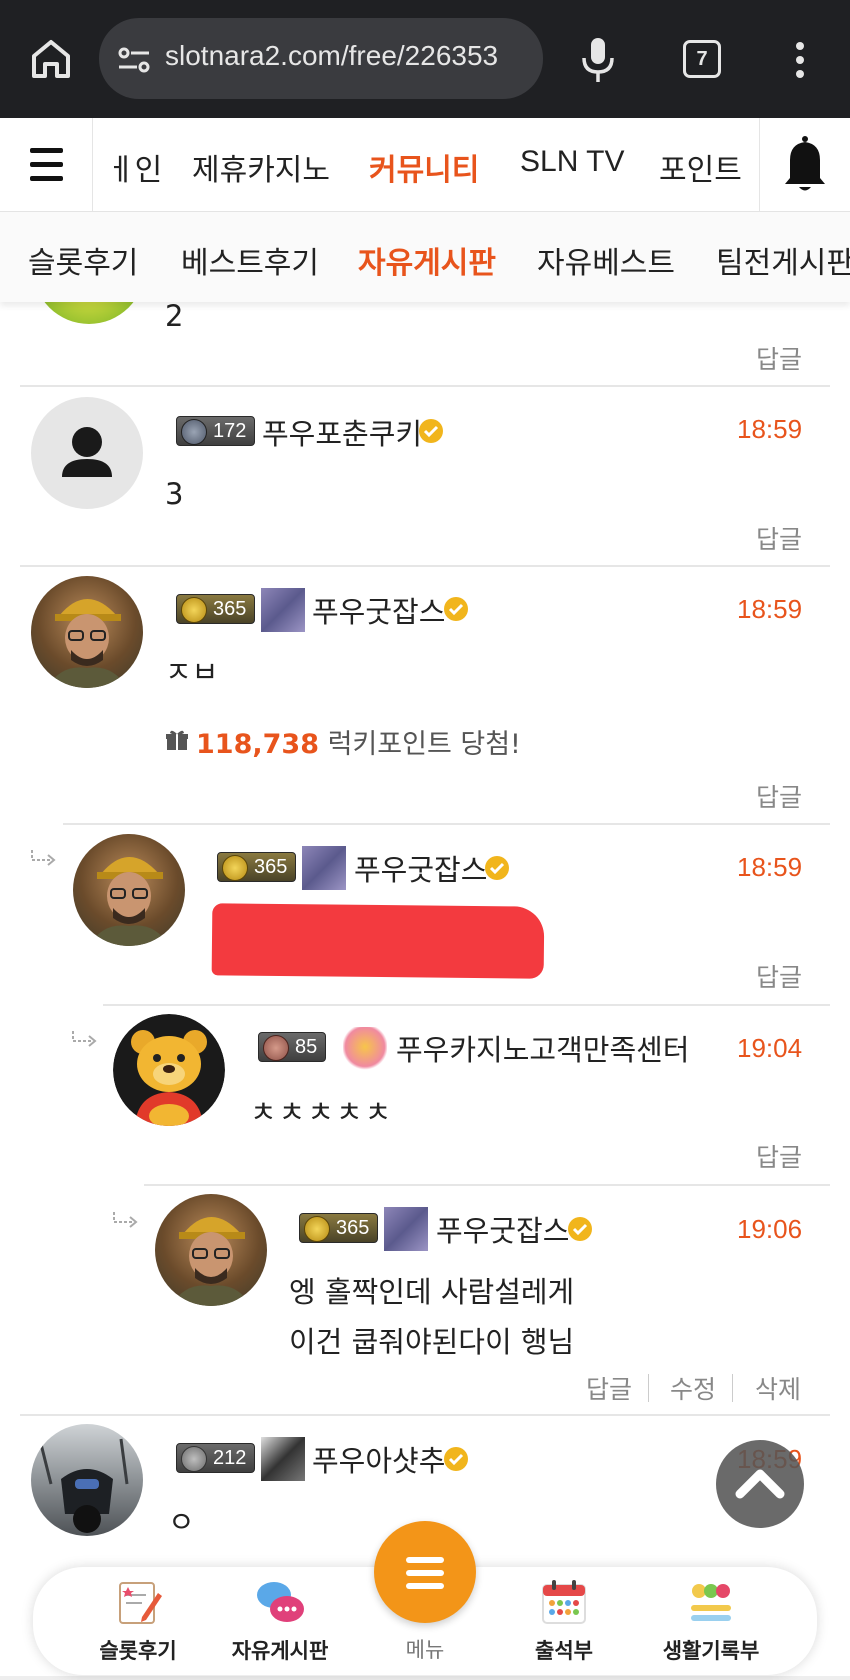 The image size is (850, 1680). What do you see at coordinates (140, 1603) in the screenshot?
I see `edit-note-icon` at bounding box center [140, 1603].